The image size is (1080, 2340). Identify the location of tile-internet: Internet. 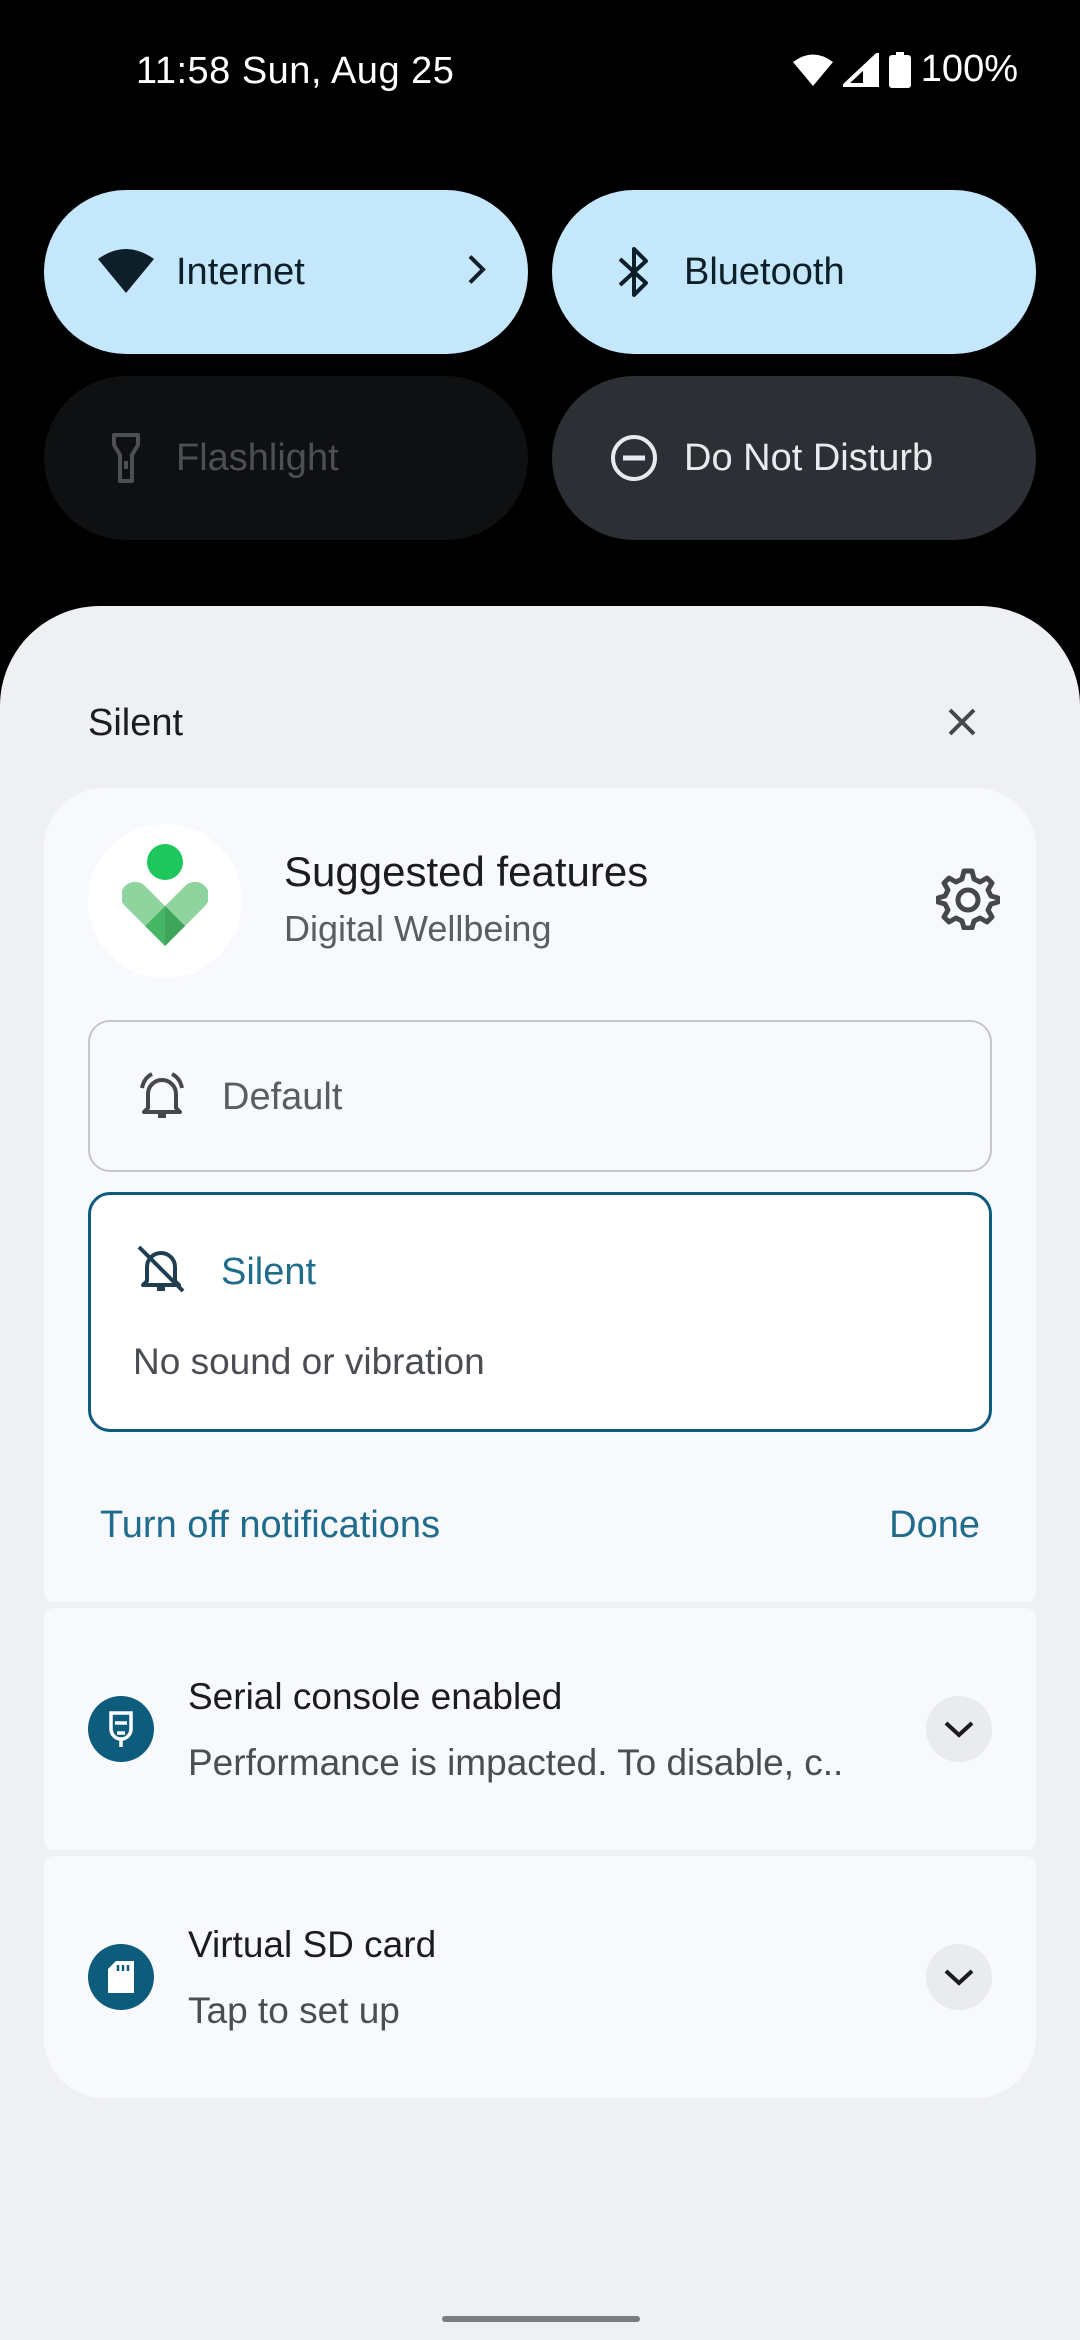
(286, 272).